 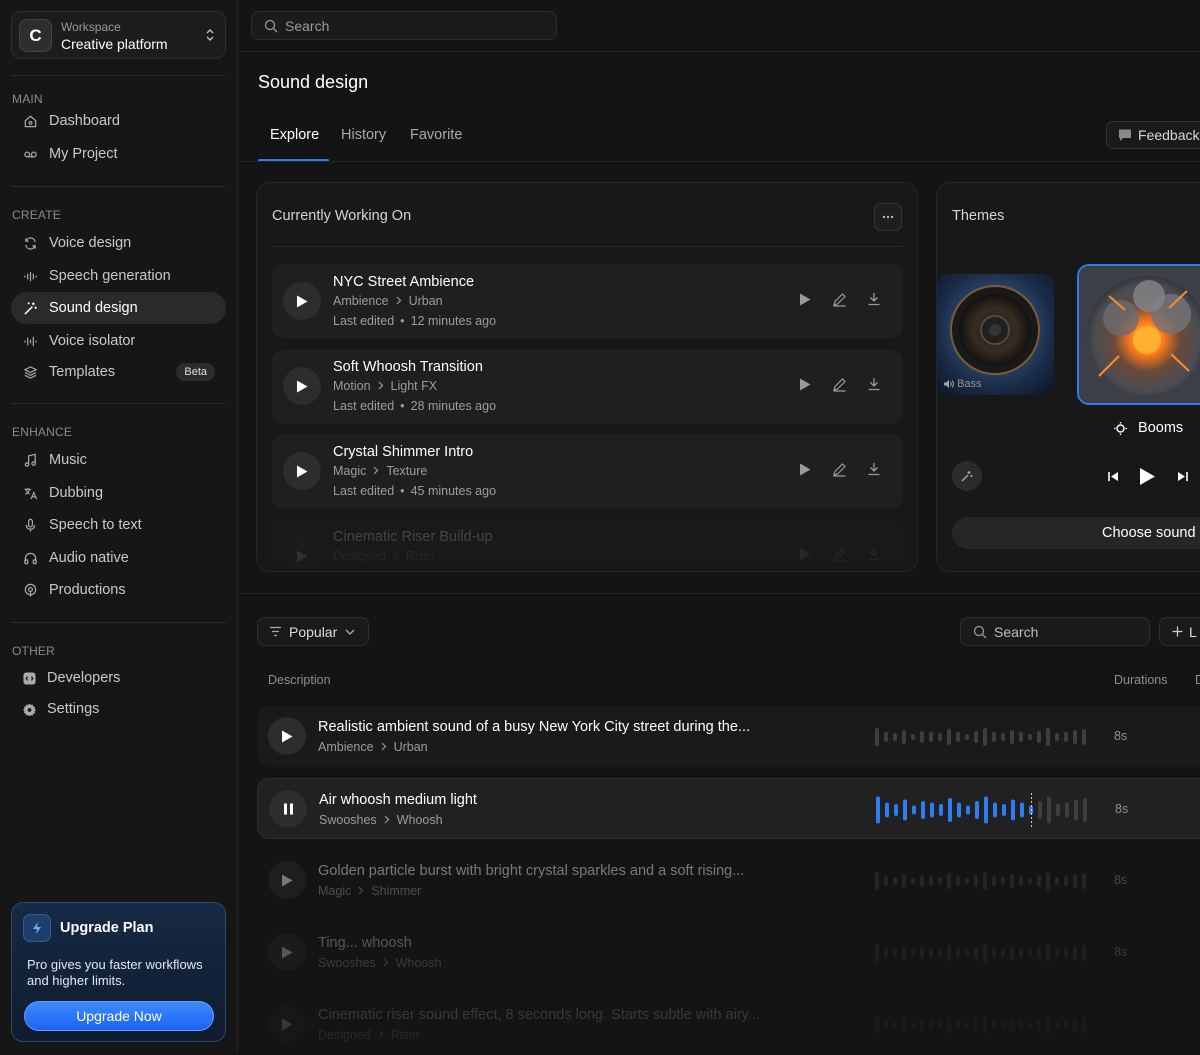 What do you see at coordinates (119, 1016) in the screenshot?
I see `upgrade-now-button: Upgrade Now` at bounding box center [119, 1016].